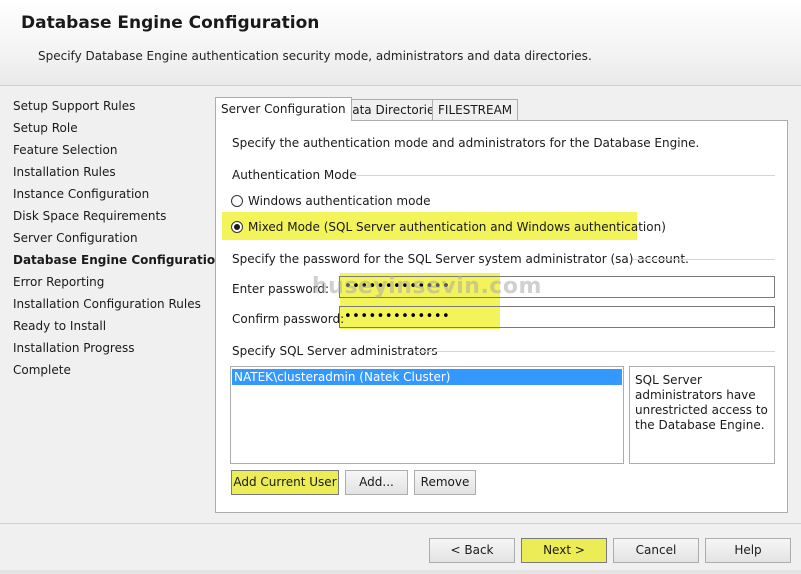 The width and height of the screenshot is (801, 574). What do you see at coordinates (748, 550) in the screenshot?
I see `help-button: Help` at bounding box center [748, 550].